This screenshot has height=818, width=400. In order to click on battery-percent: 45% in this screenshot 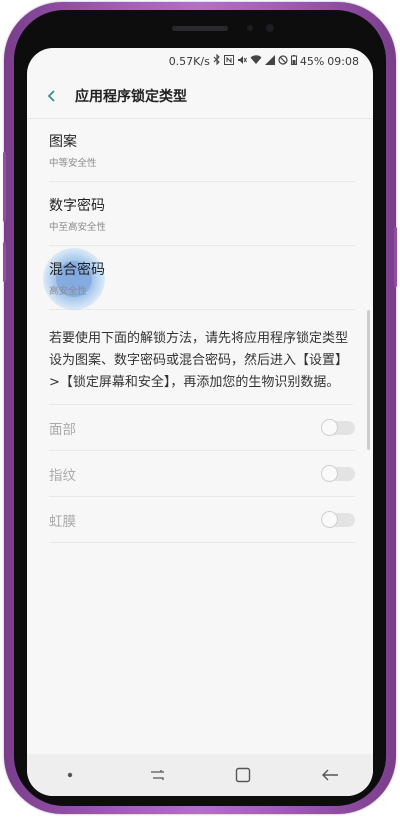, I will do `click(312, 61)`.